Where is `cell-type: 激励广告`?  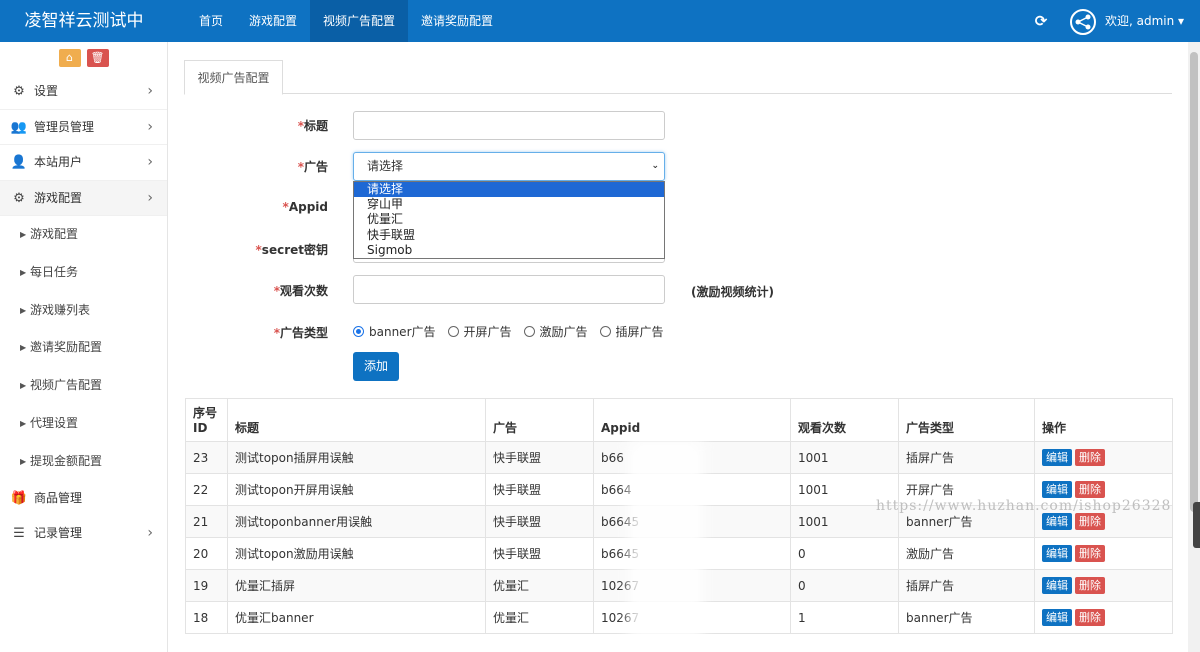 cell-type: 激励广告 is located at coordinates (966, 553).